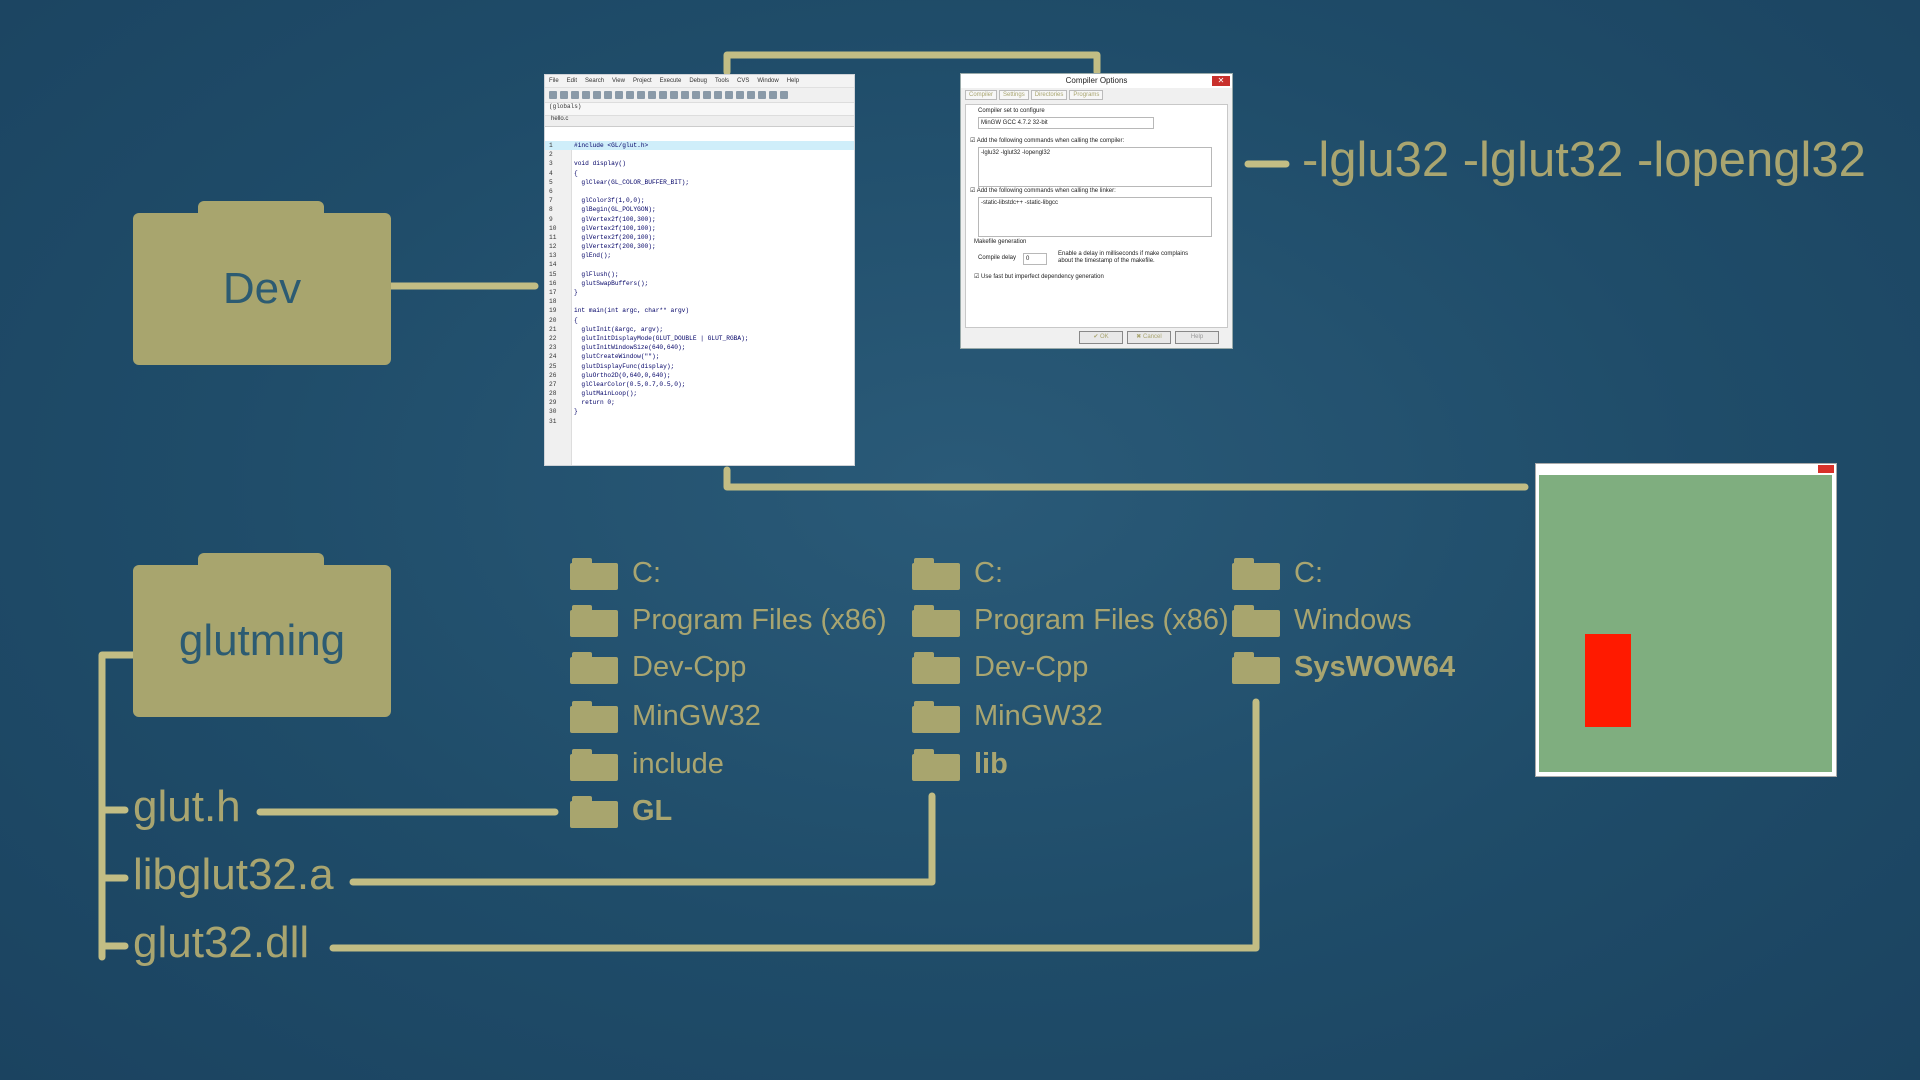  What do you see at coordinates (551, 191) in the screenshot?
I see `code-line: 6` at bounding box center [551, 191].